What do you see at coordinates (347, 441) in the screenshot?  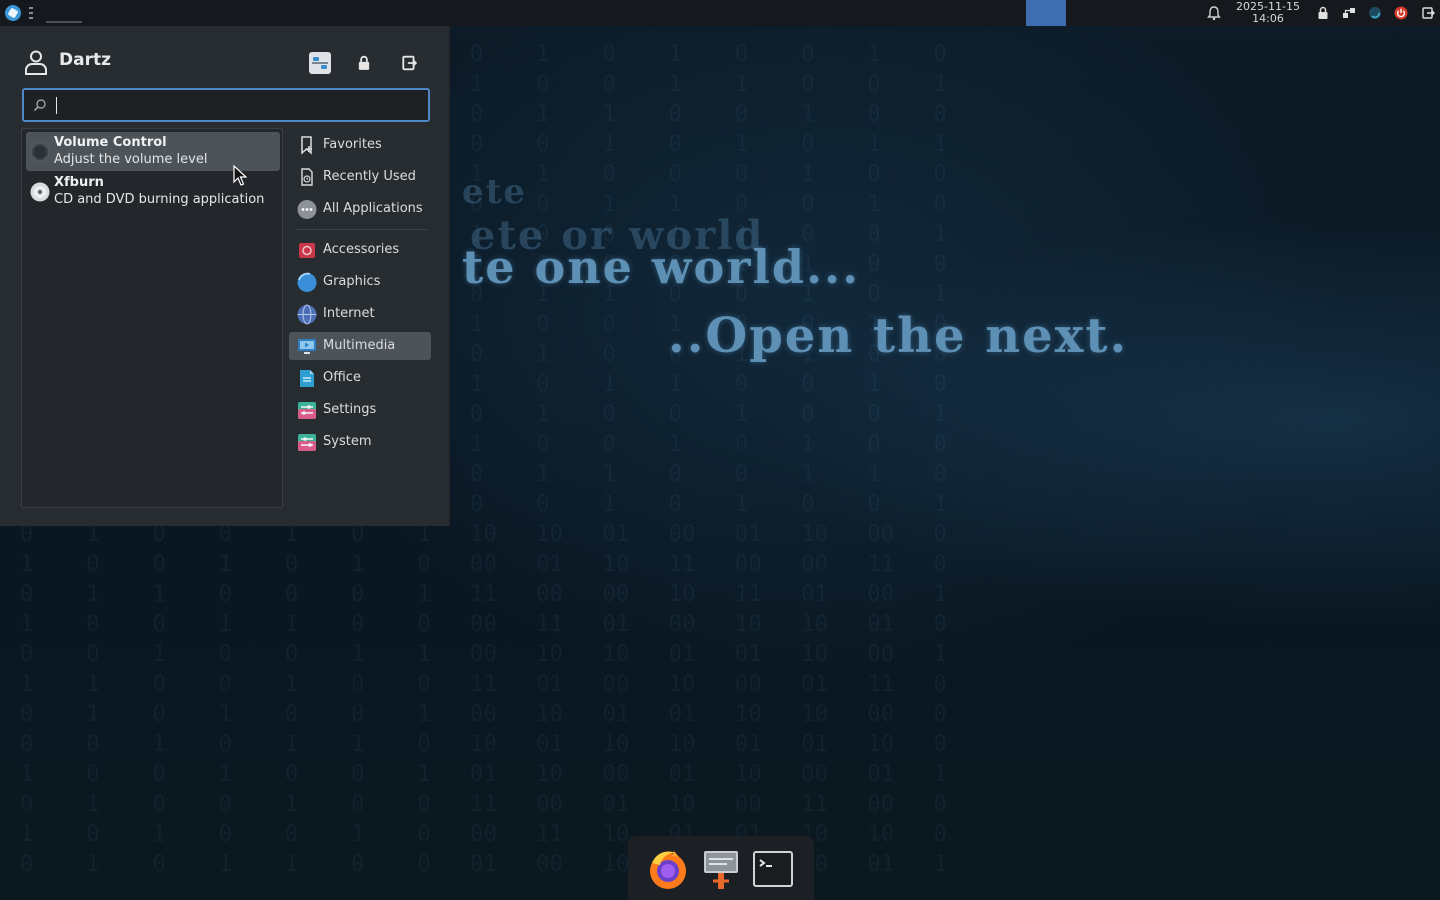 I see `category-label: System` at bounding box center [347, 441].